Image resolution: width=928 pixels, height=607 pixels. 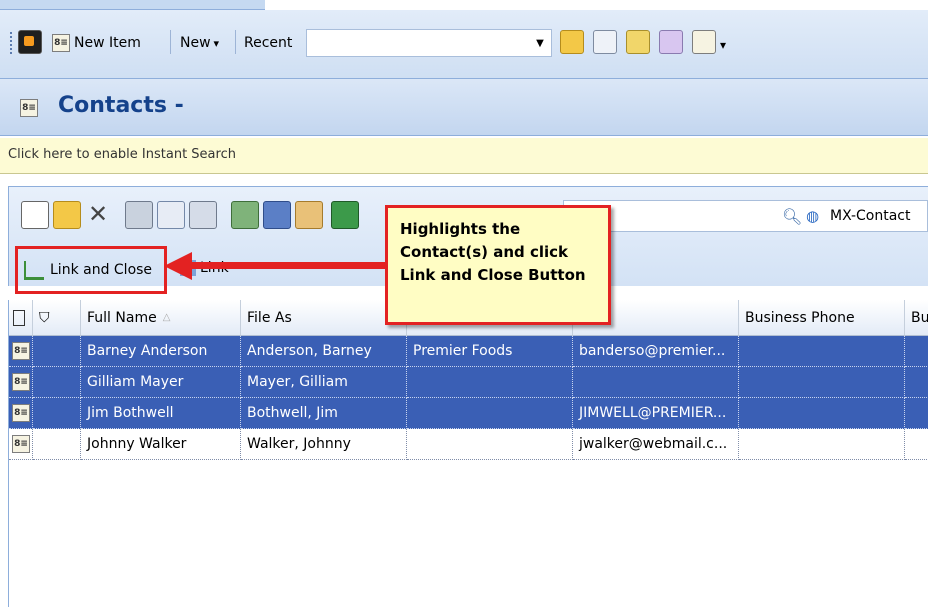 What do you see at coordinates (285, 265) in the screenshot?
I see `callout-arrow` at bounding box center [285, 265].